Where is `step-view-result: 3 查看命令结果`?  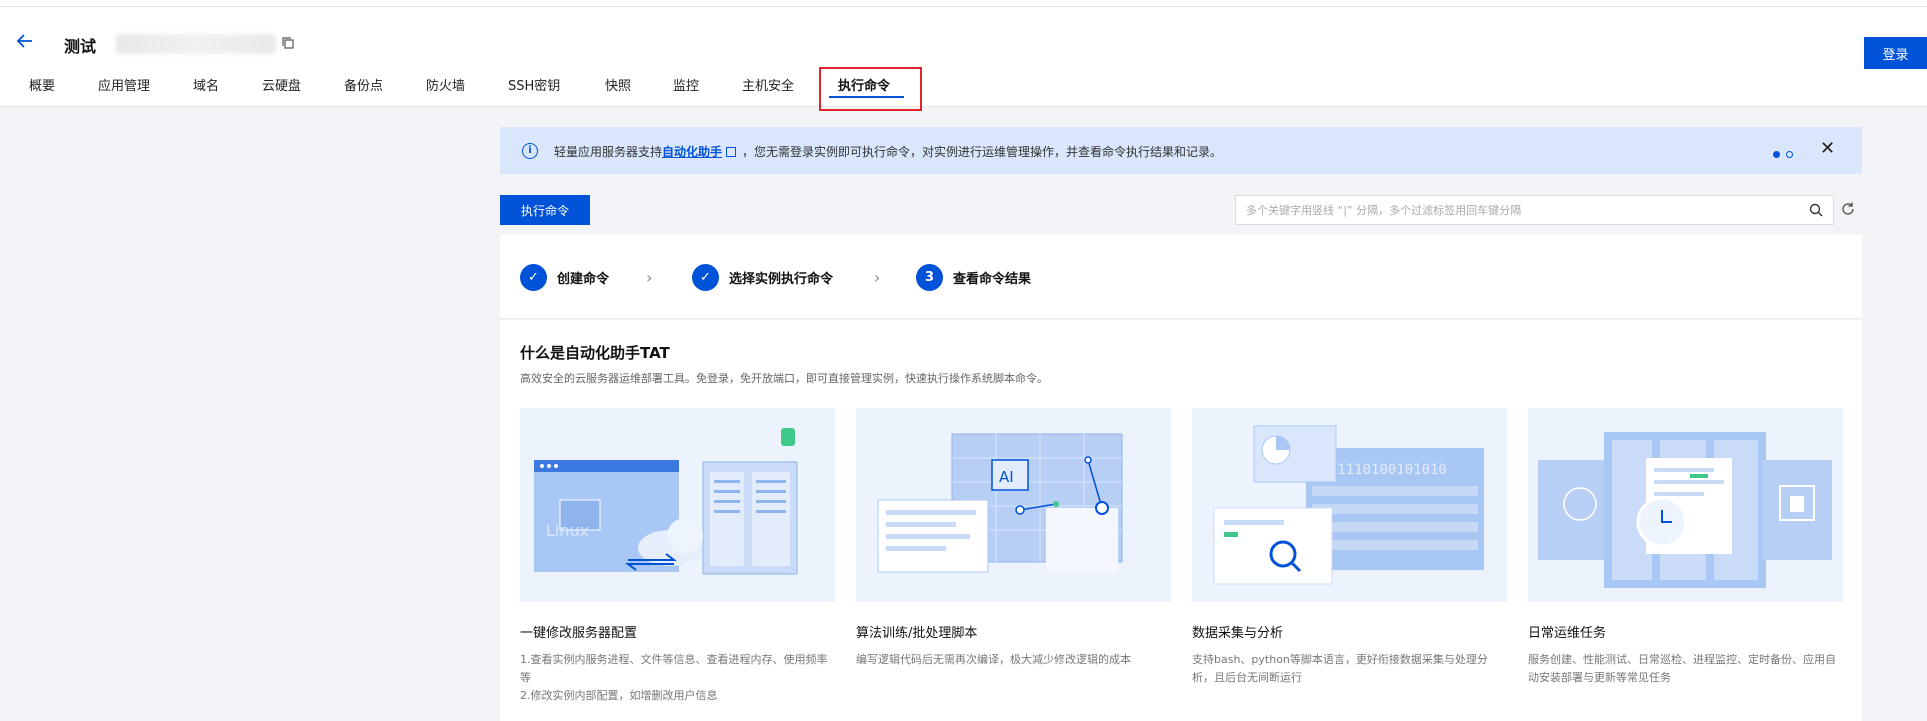 step-view-result: 3 查看命令结果 is located at coordinates (973, 277).